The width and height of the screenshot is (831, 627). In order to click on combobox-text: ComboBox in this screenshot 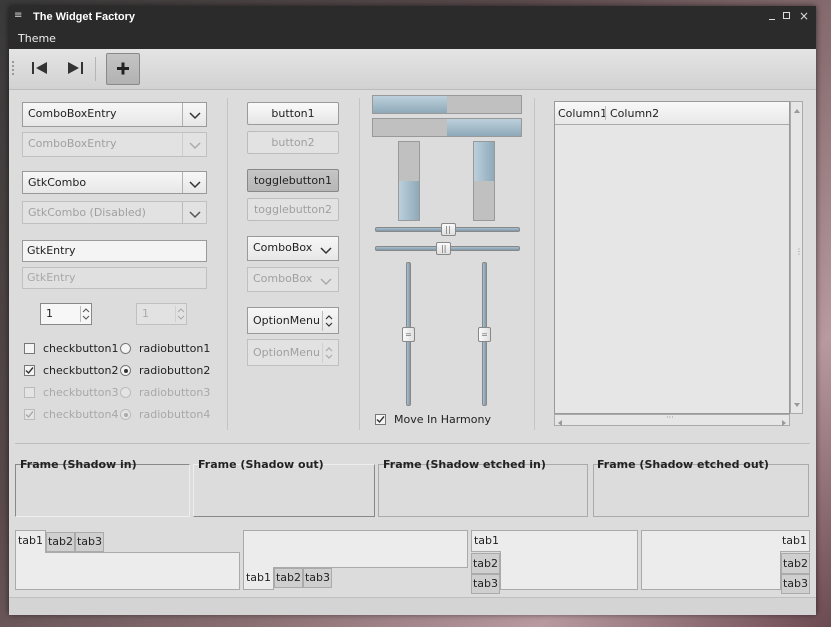, I will do `click(283, 247)`.